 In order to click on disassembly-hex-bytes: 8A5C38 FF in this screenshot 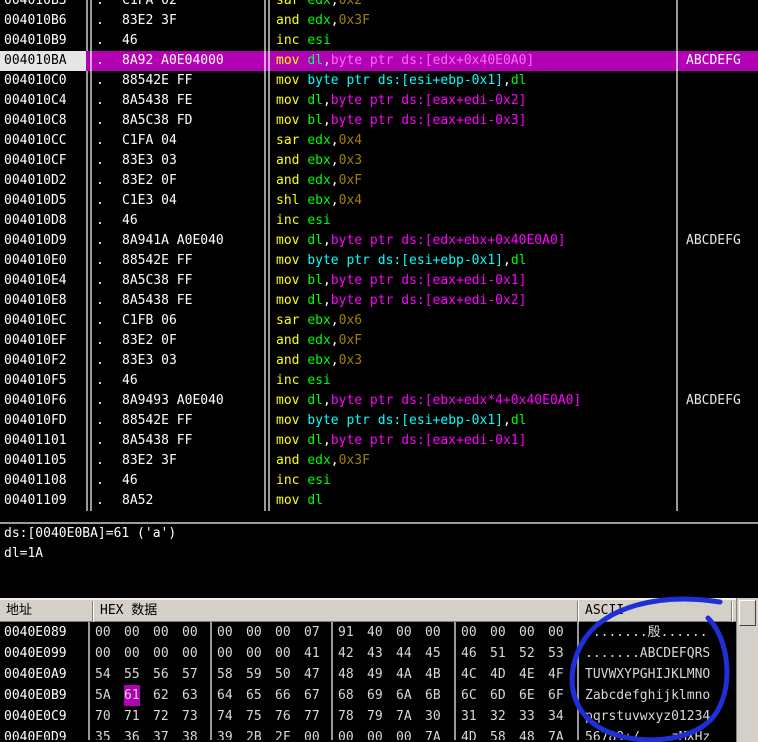, I will do `click(157, 281)`.